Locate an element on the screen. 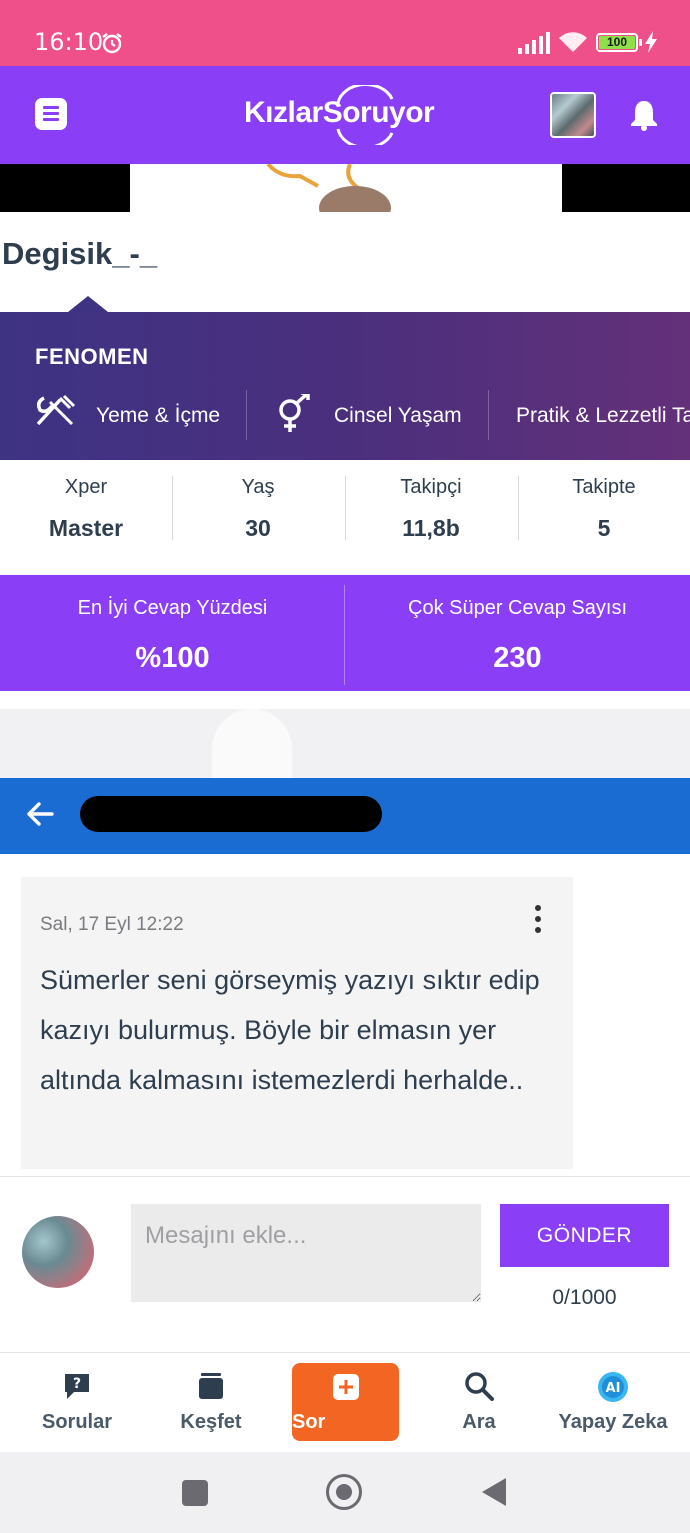 This screenshot has height=1533, width=690. charging-icon is located at coordinates (651, 42).